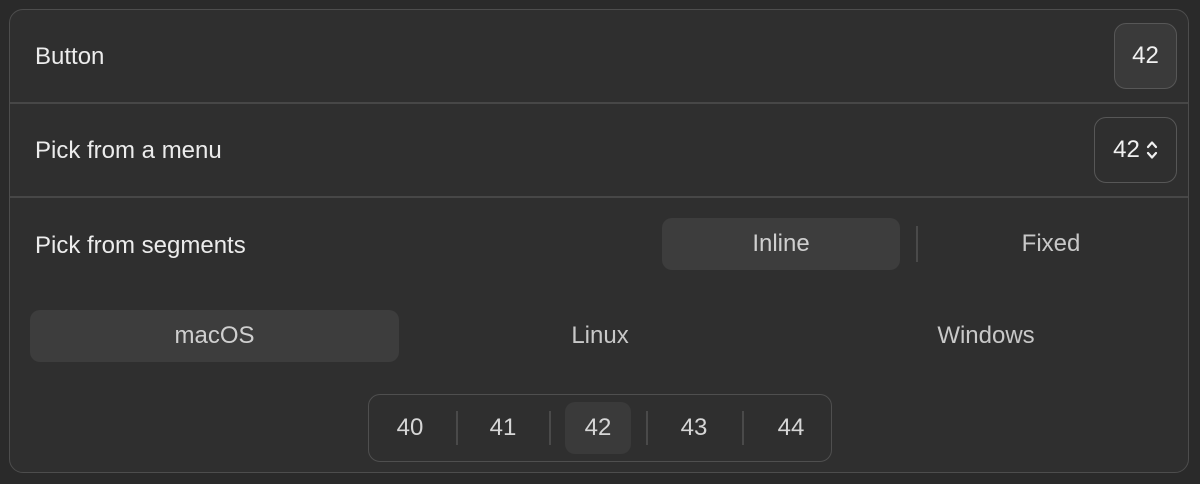  I want to click on segment-inline-label: Inline, so click(781, 243).